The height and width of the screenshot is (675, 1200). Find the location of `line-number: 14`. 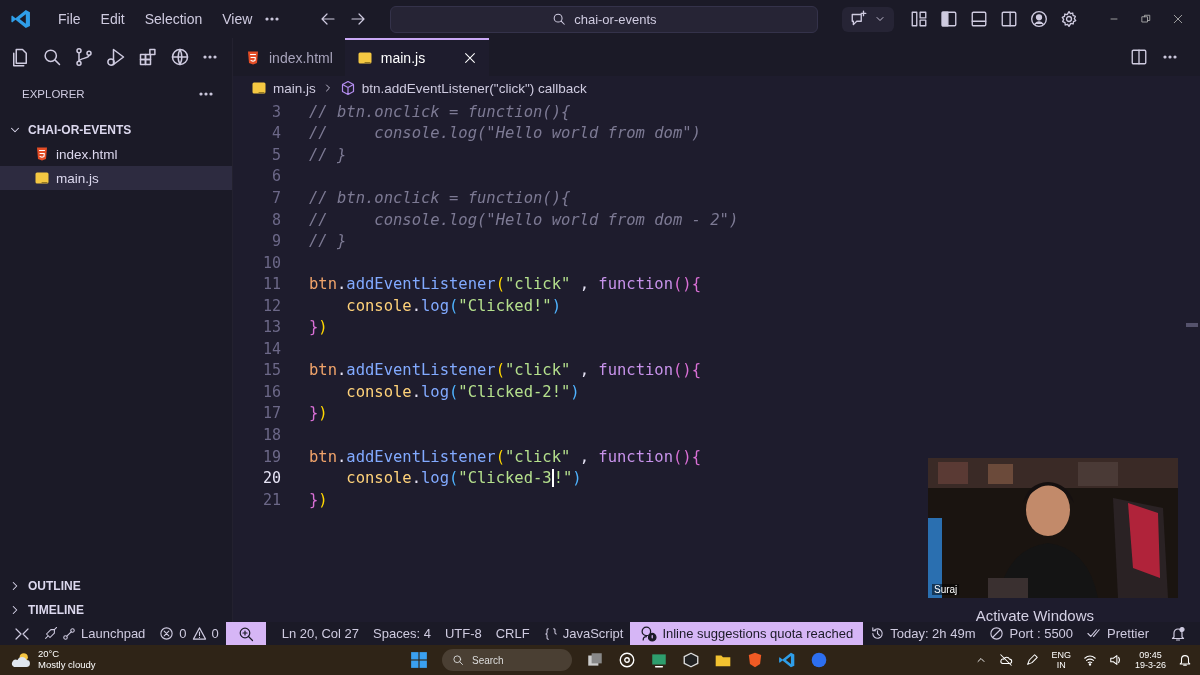

line-number: 14 is located at coordinates (271, 348).